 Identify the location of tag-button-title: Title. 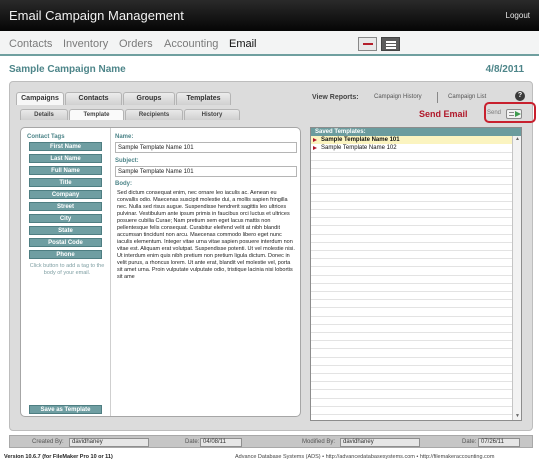
(65, 182).